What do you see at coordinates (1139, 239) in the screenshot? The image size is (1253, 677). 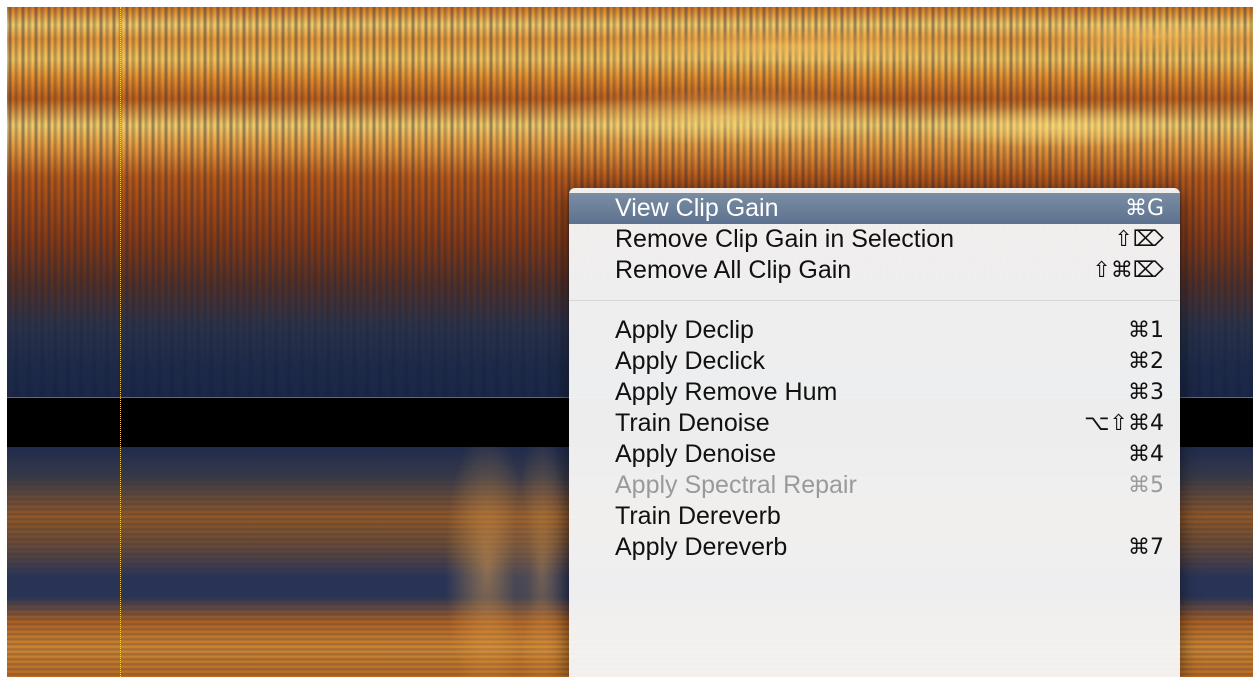 I see `menu-item-shortcut: ⇧⌦` at bounding box center [1139, 239].